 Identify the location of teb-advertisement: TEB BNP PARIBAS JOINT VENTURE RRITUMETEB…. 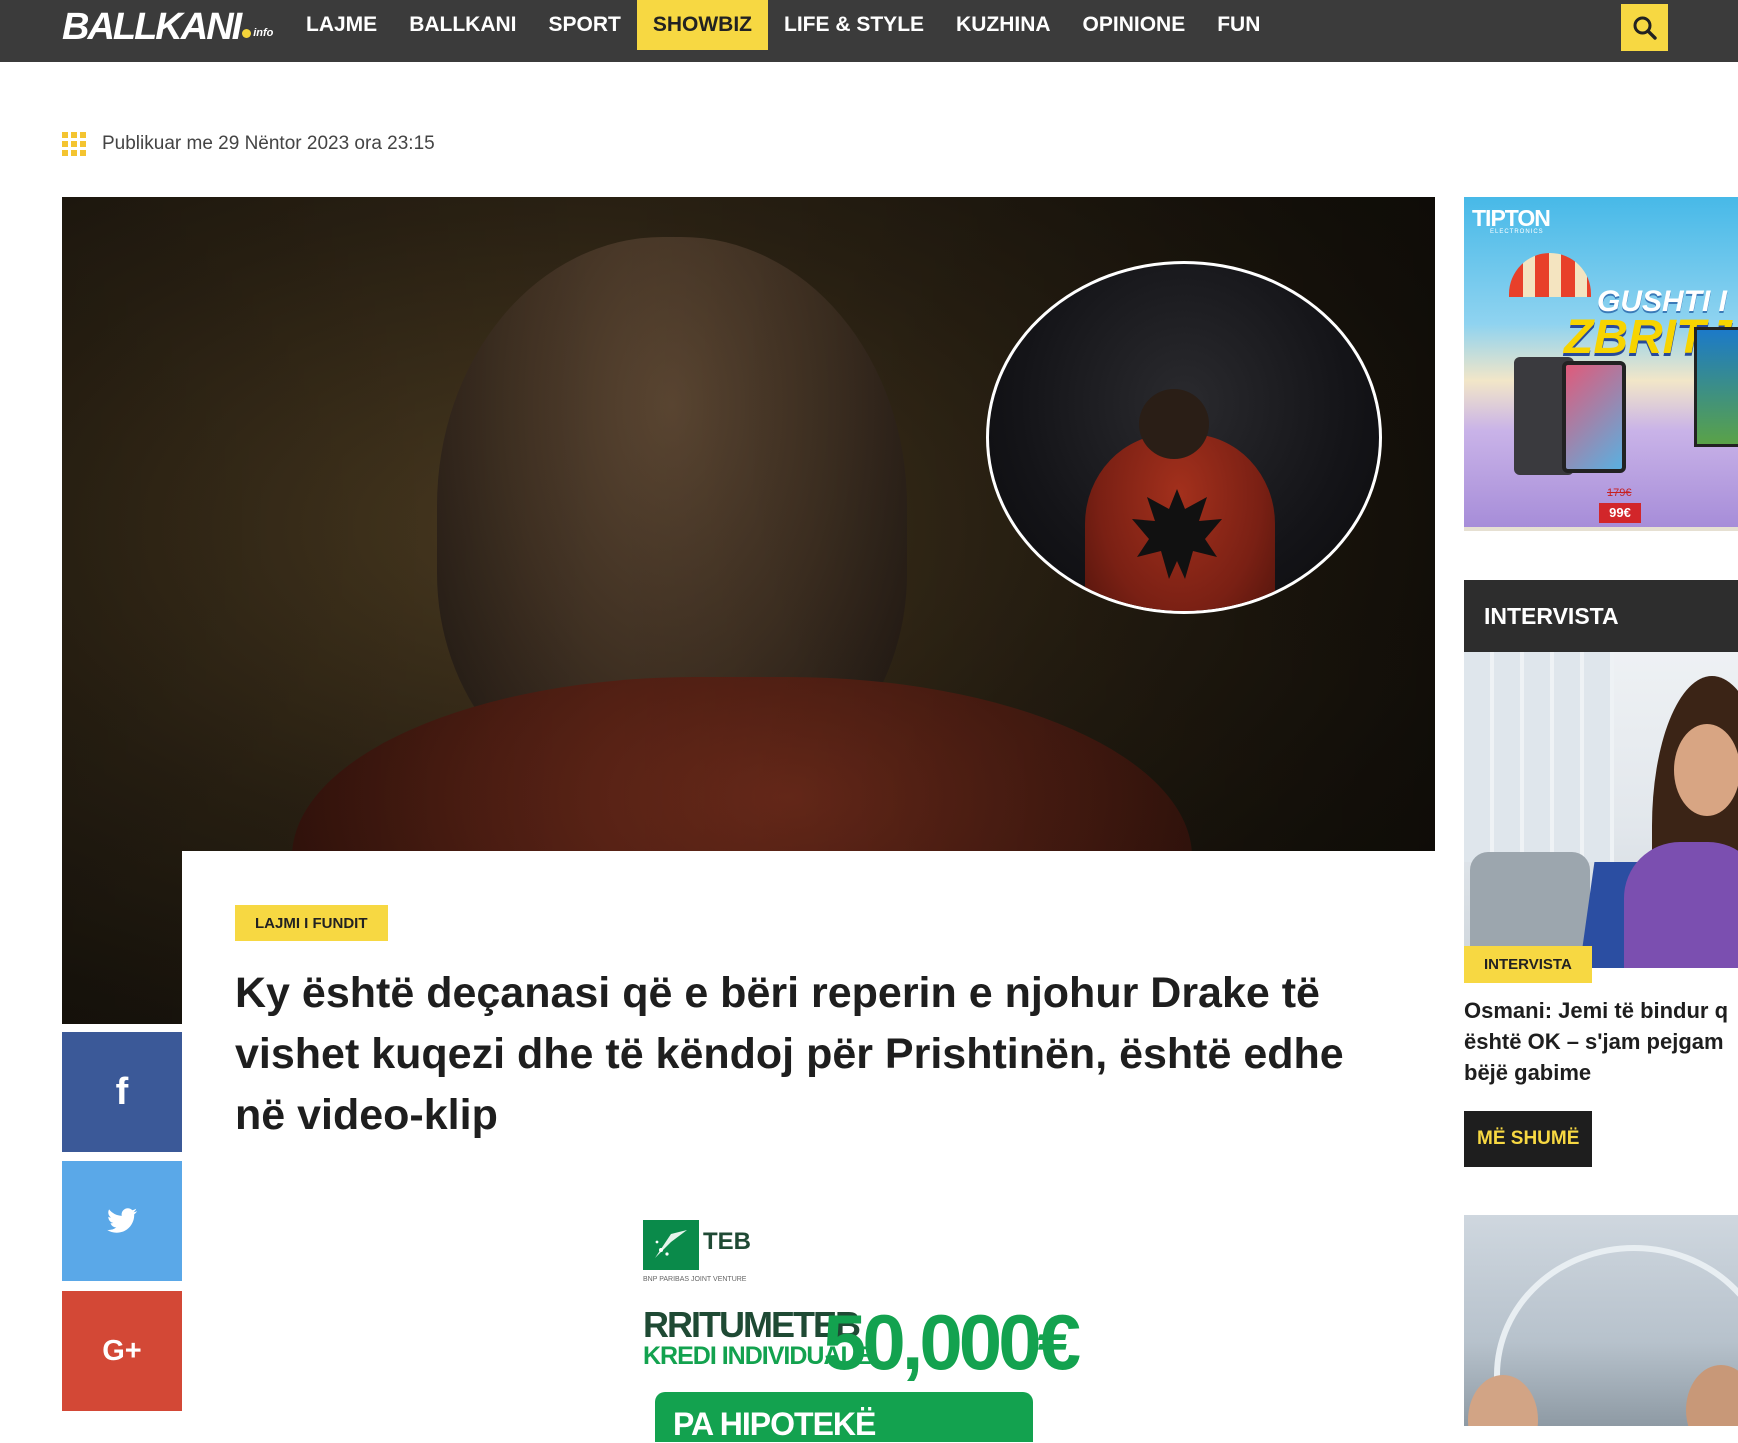
(862, 1331).